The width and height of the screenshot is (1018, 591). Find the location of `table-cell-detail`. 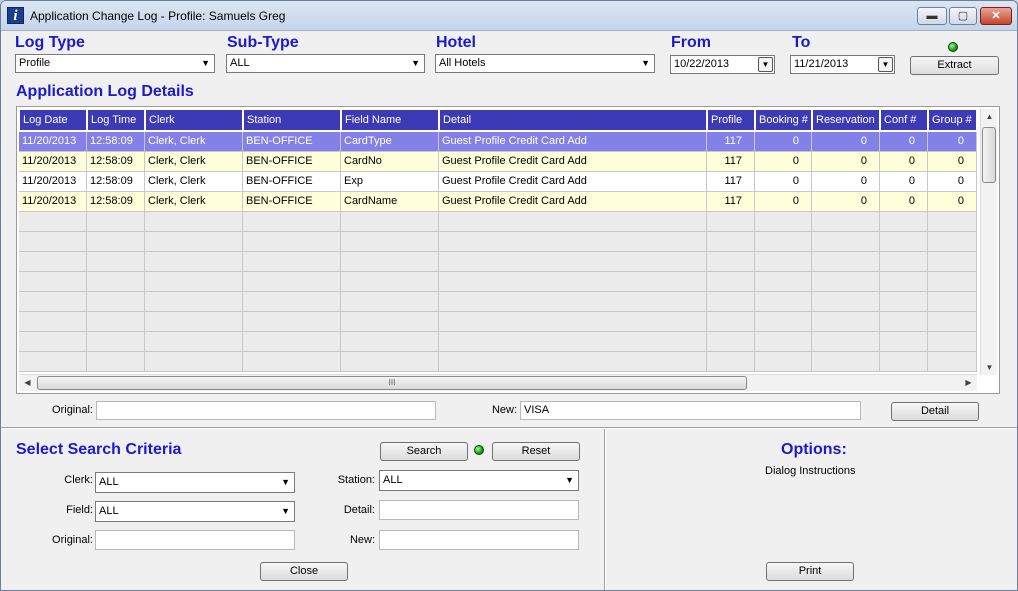

table-cell-detail is located at coordinates (573, 322).